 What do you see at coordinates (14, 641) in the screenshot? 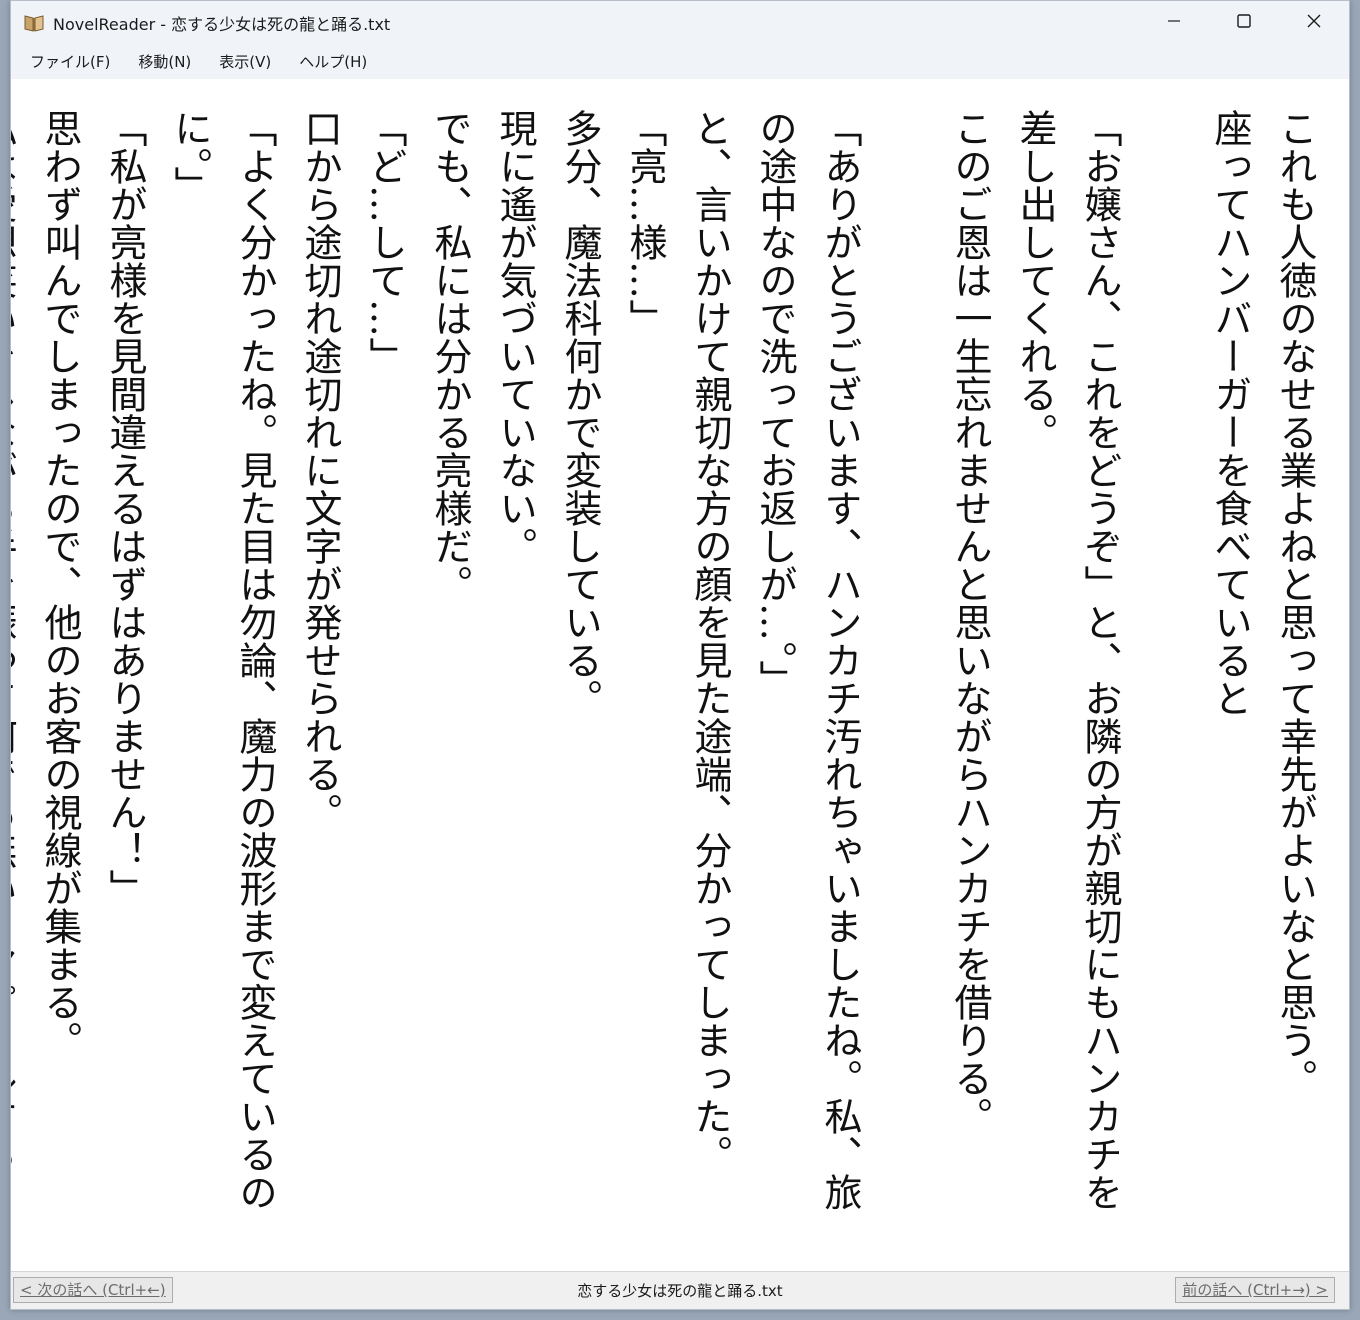
I see `novel-line: 私は愛想笑いをしながら手を振って何でも無いとアピールする` at bounding box center [14, 641].